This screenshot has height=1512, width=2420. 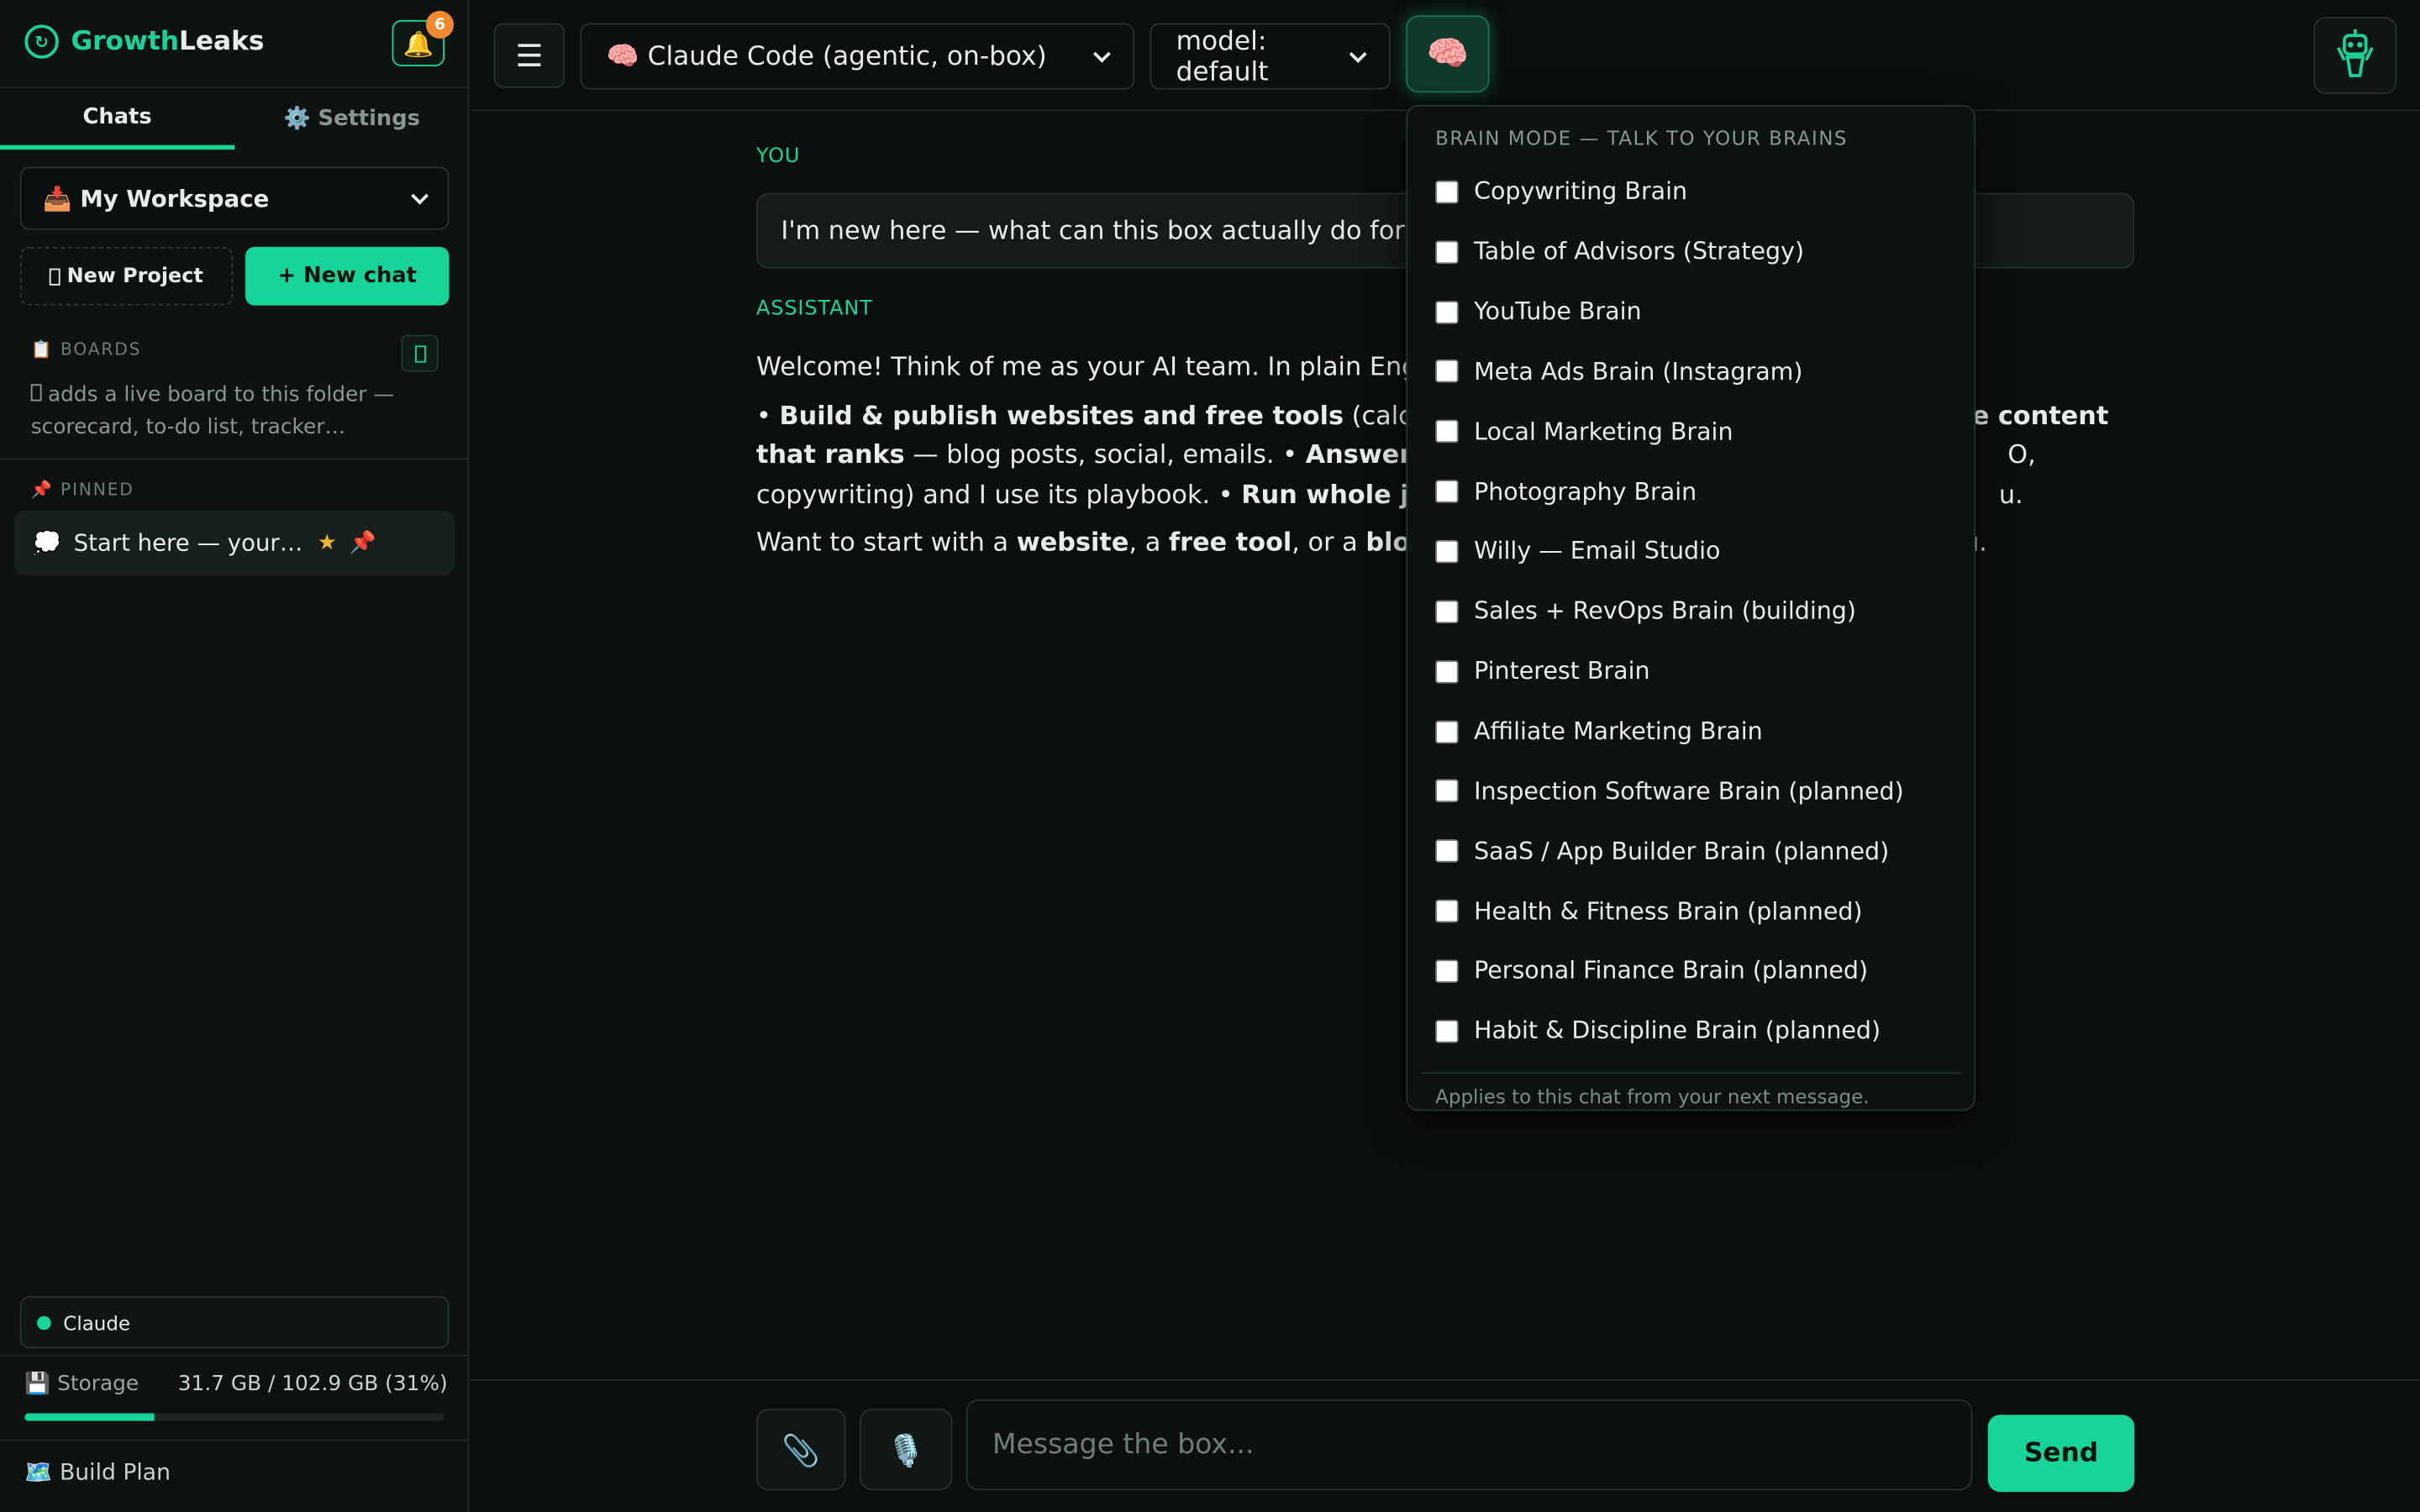 I want to click on brain-option: Sales + RevOps Brain (building), so click(x=1697, y=611).